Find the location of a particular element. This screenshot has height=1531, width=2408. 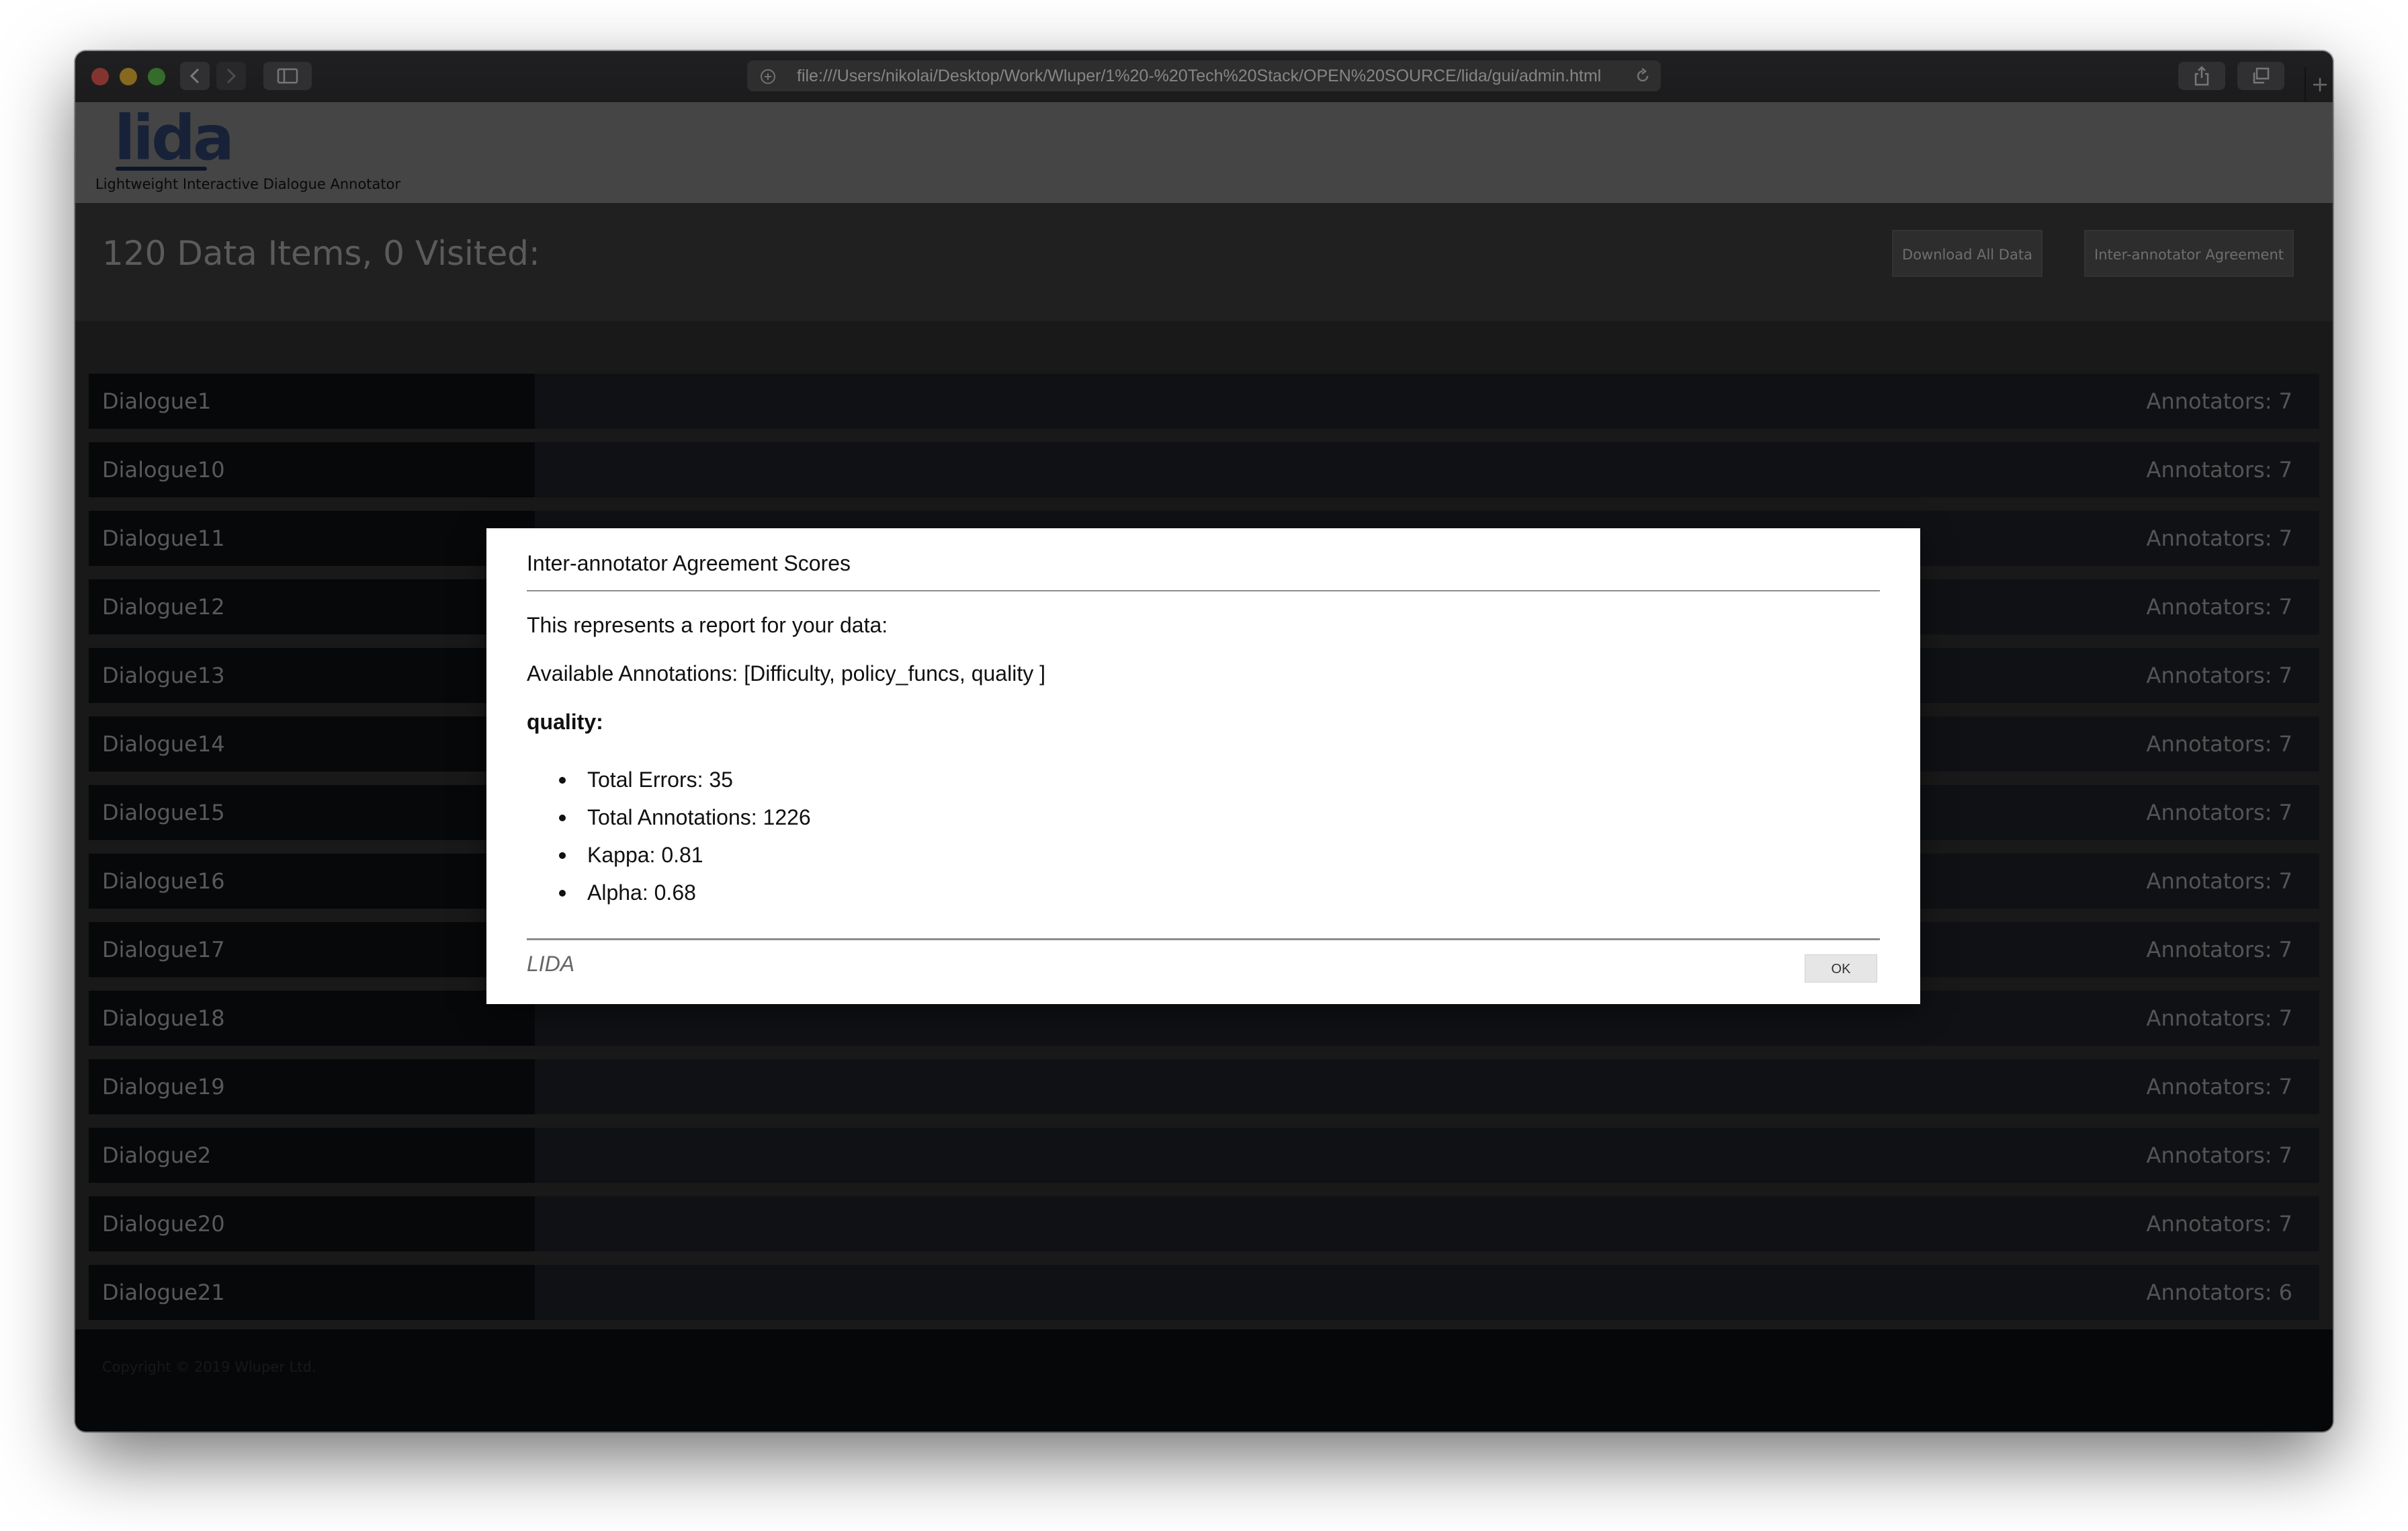

stat-item: Alpha: 0.68 is located at coordinates (669, 892).